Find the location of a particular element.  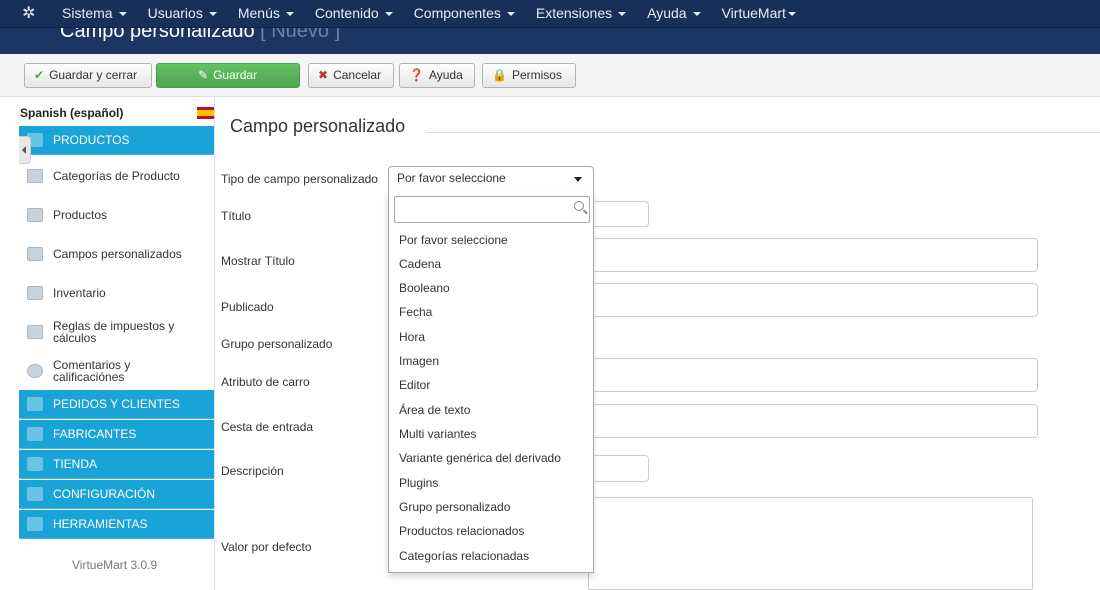

sidebar-section-shop: TIENDA is located at coordinates (116, 464).